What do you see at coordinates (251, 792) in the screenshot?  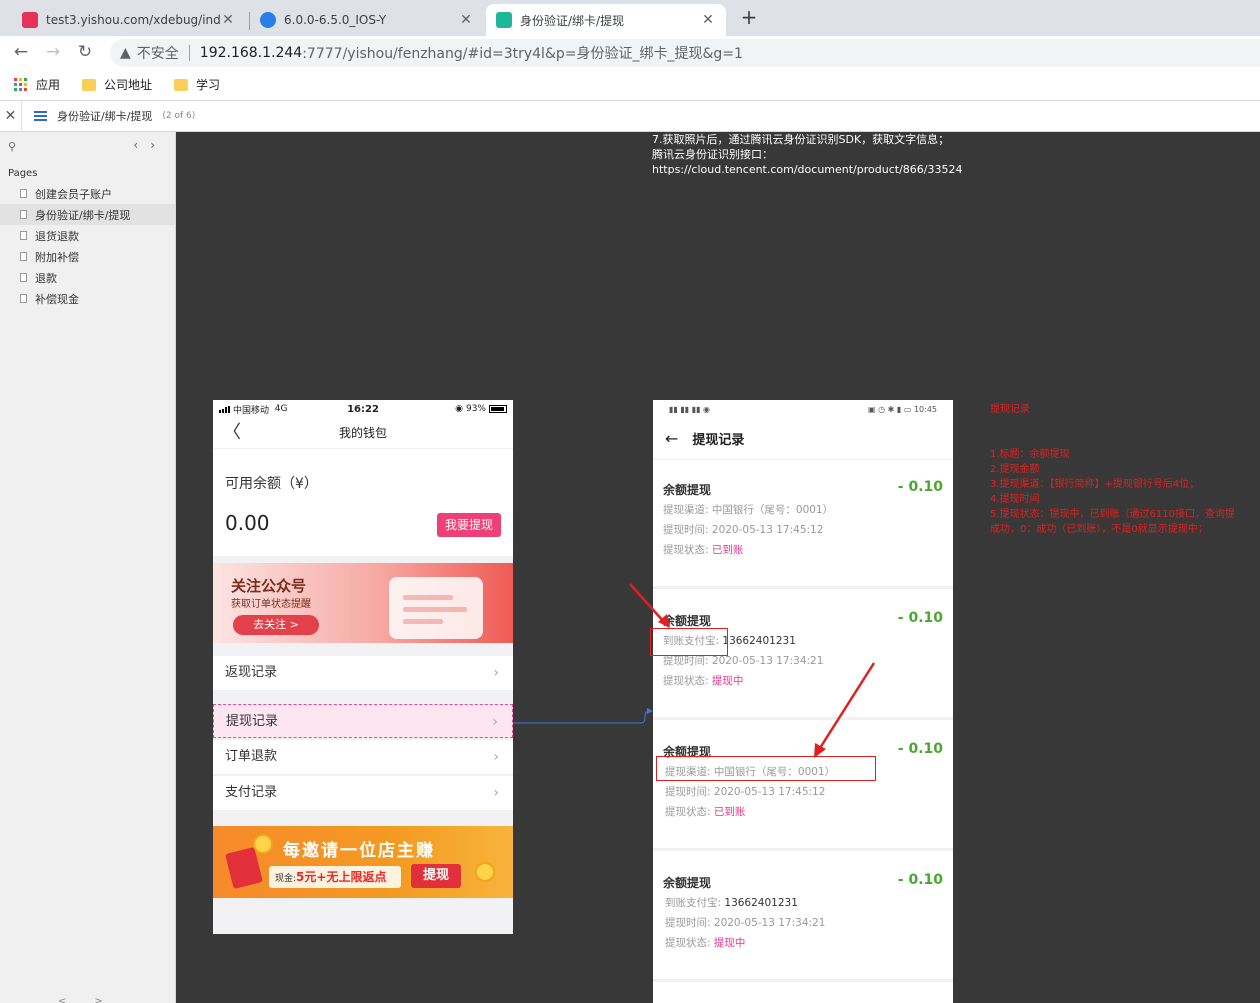 I see `menu-label: 支付记录` at bounding box center [251, 792].